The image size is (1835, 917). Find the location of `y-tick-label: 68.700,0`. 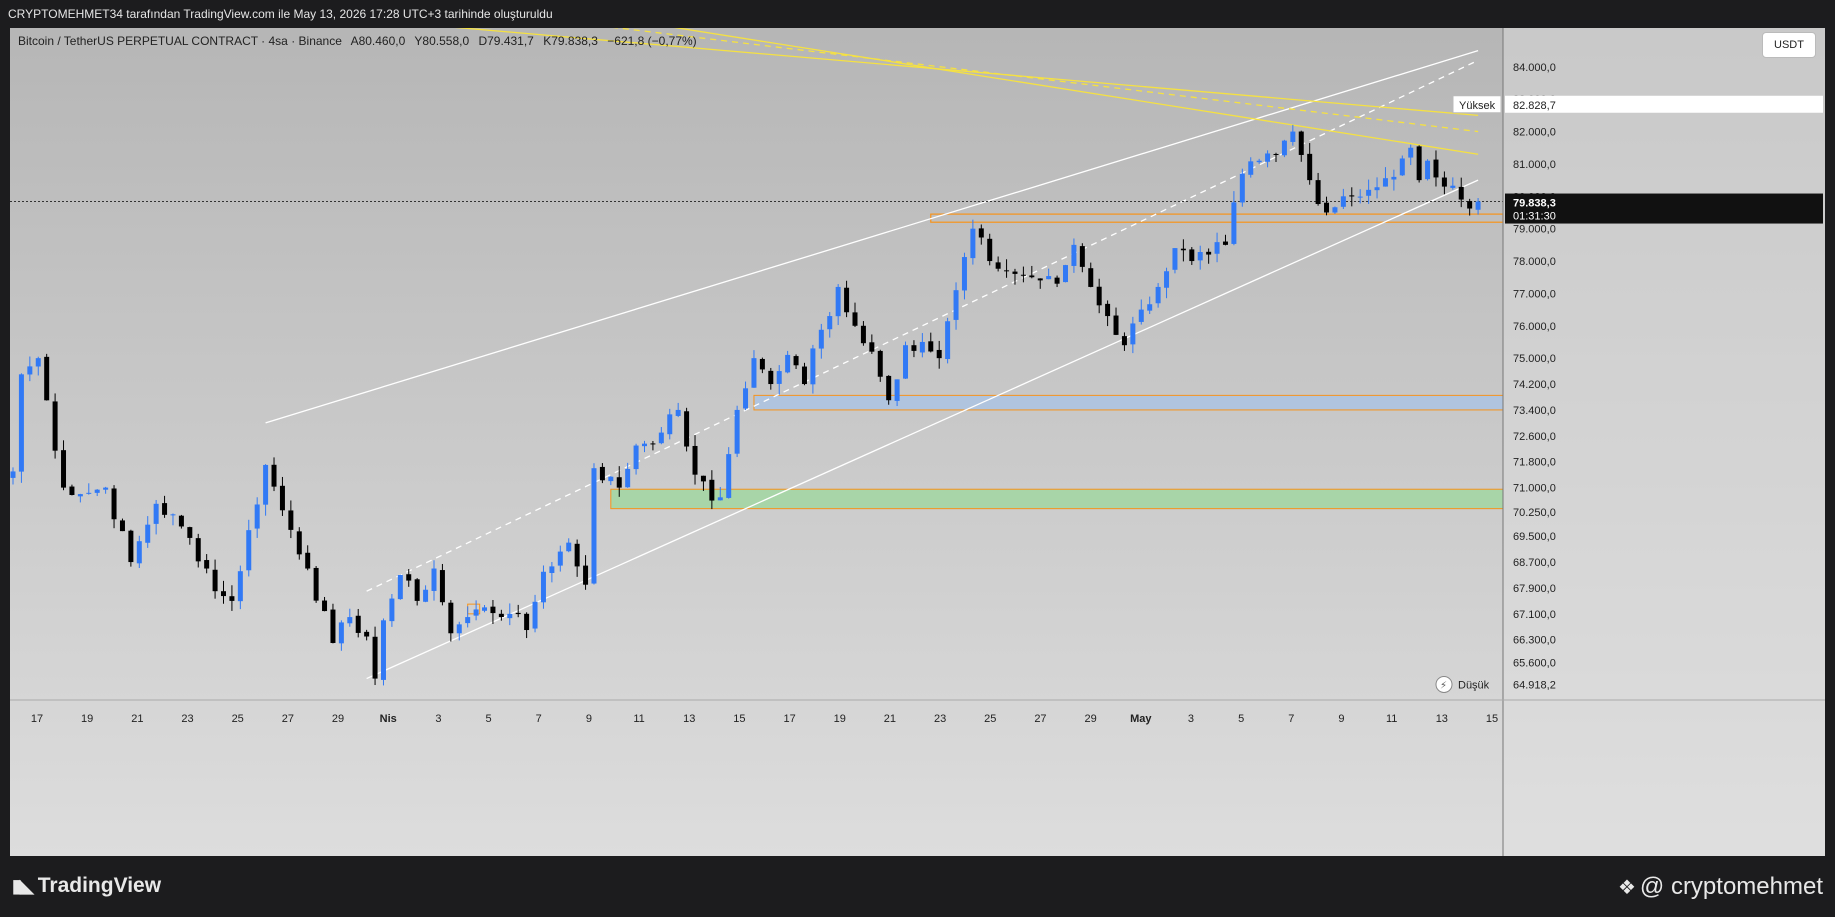

y-tick-label: 68.700,0 is located at coordinates (1534, 563).